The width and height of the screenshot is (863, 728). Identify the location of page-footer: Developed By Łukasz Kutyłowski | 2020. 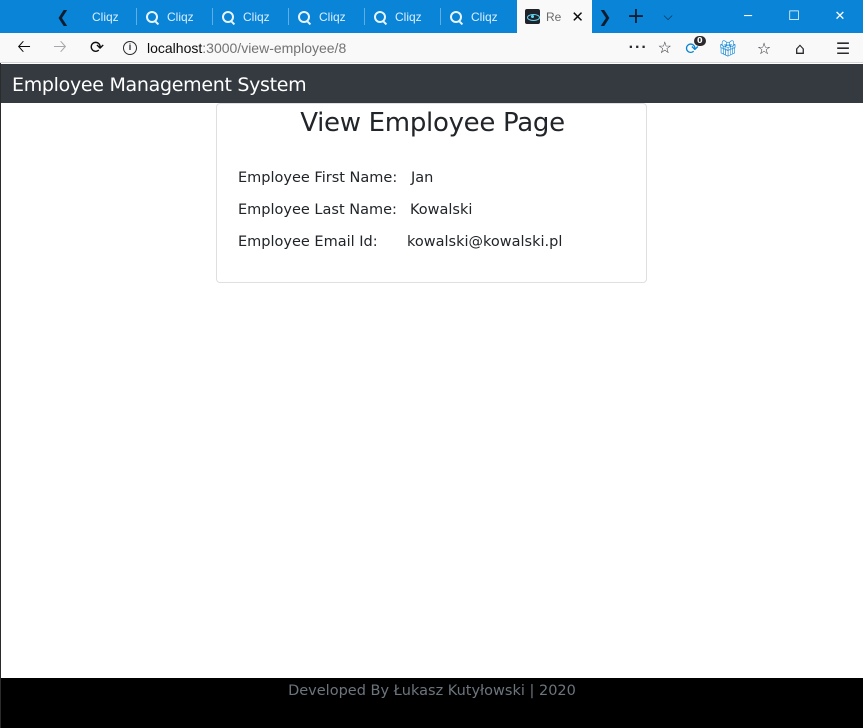
(432, 703).